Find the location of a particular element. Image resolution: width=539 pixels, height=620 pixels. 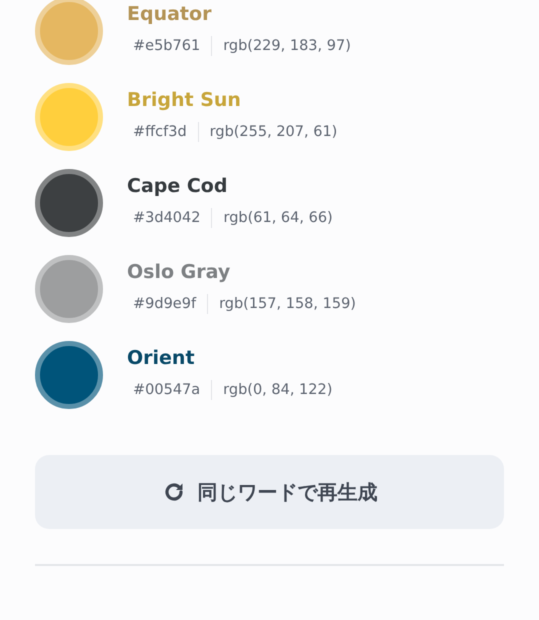

hex-code: #ffcf3d is located at coordinates (160, 132).